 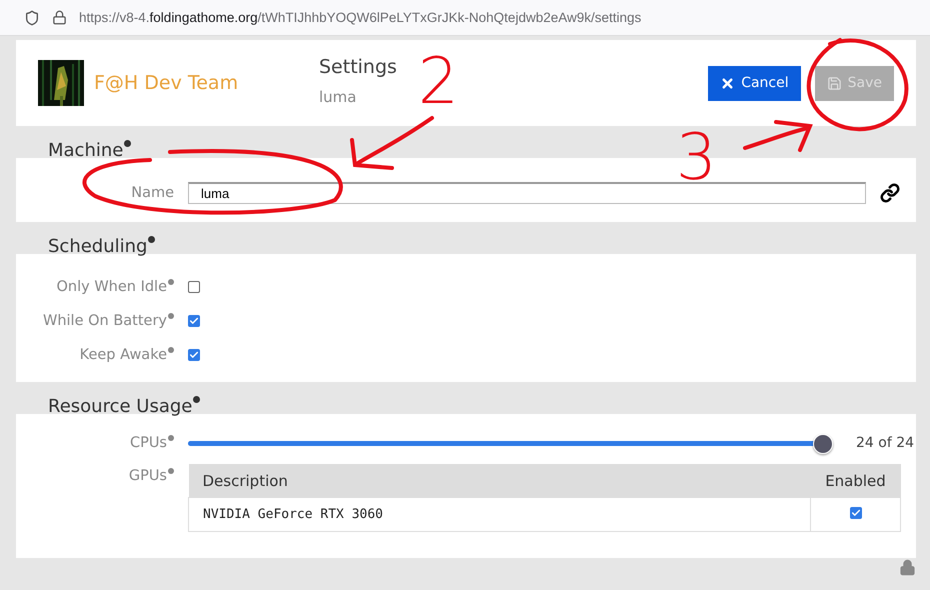 I want to click on annotation-number: 2, so click(x=438, y=82).